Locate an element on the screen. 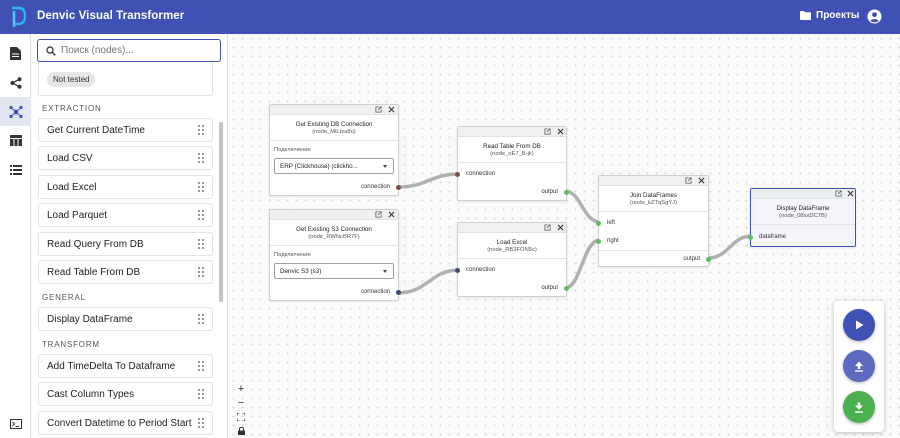  palette-item-read-query-from-db: Read Query From DB is located at coordinates (125, 244).